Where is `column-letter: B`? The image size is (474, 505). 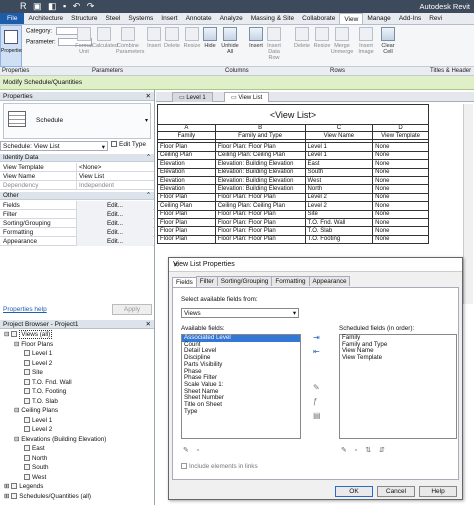 column-letter: B is located at coordinates (260, 128).